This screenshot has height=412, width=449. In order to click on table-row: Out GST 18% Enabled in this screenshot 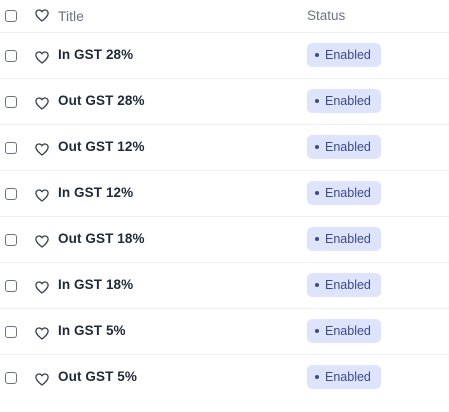, I will do `click(224, 240)`.